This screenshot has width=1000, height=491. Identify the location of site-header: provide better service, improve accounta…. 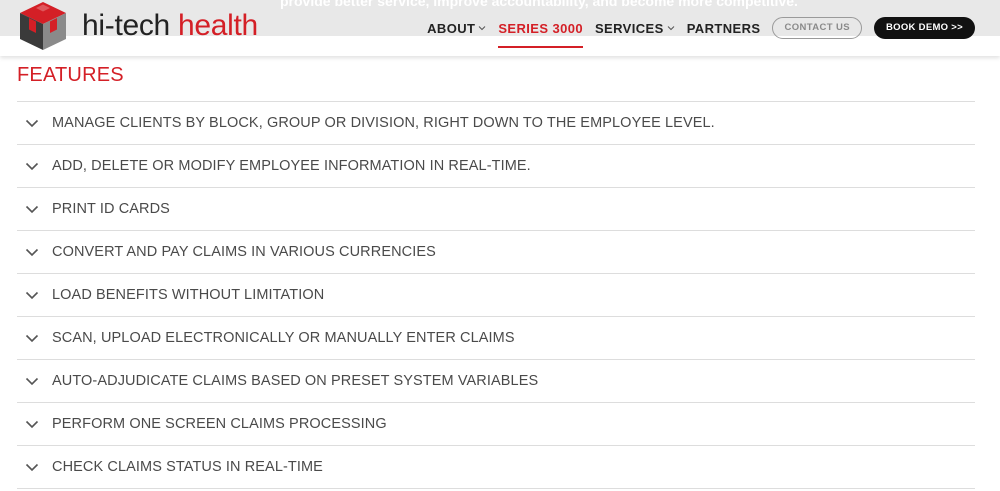
(500, 28).